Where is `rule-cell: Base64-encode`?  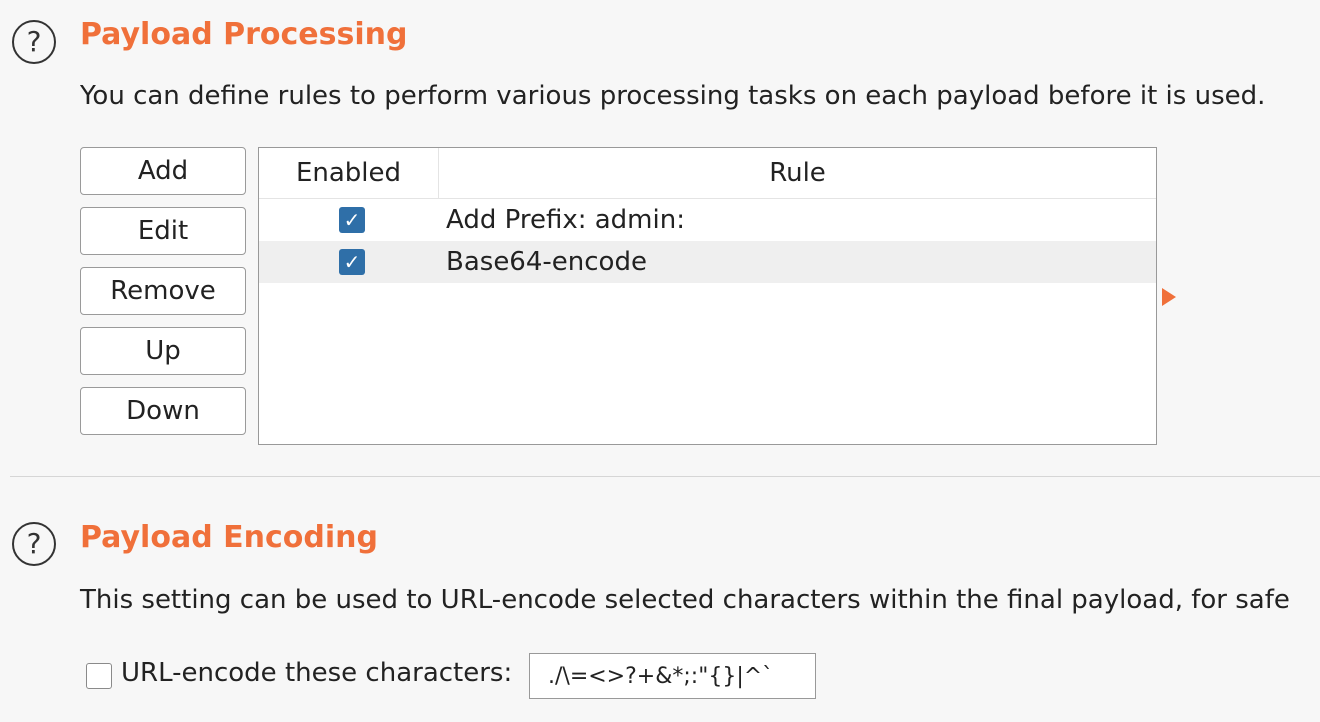
rule-cell: Base64-encode is located at coordinates (546, 262).